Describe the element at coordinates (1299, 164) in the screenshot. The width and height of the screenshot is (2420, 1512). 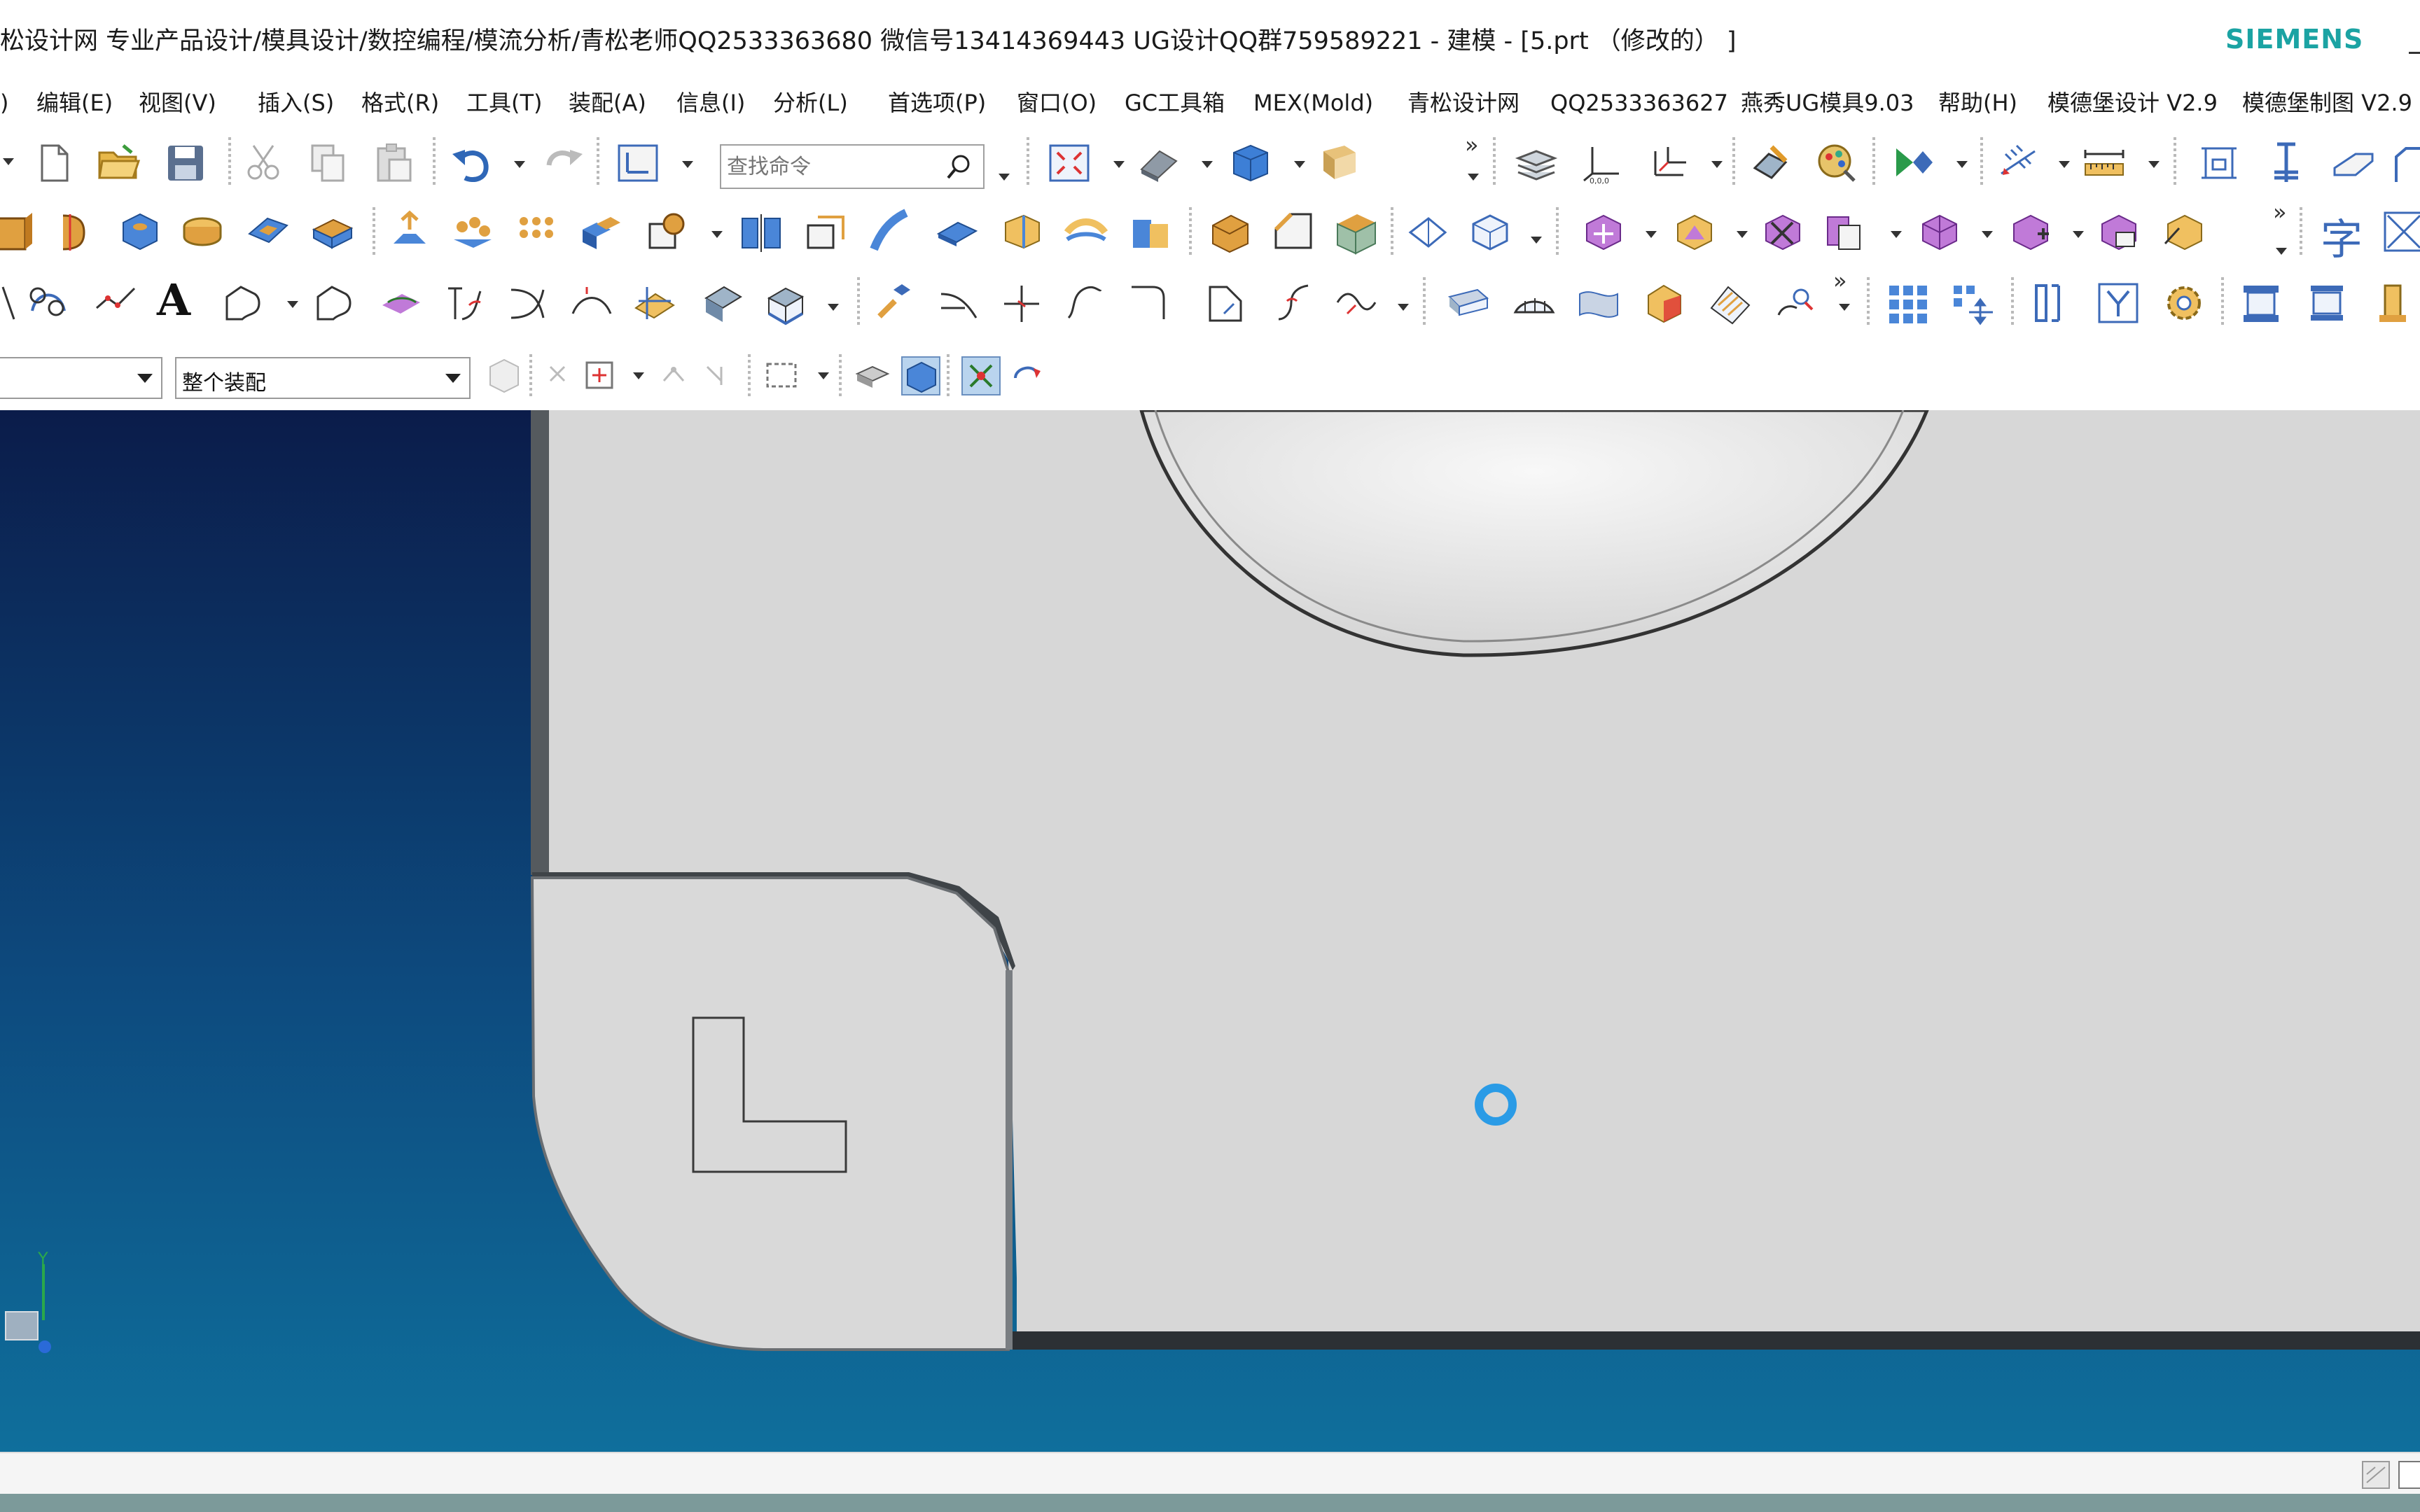
I see `orient-dropdown` at that location.